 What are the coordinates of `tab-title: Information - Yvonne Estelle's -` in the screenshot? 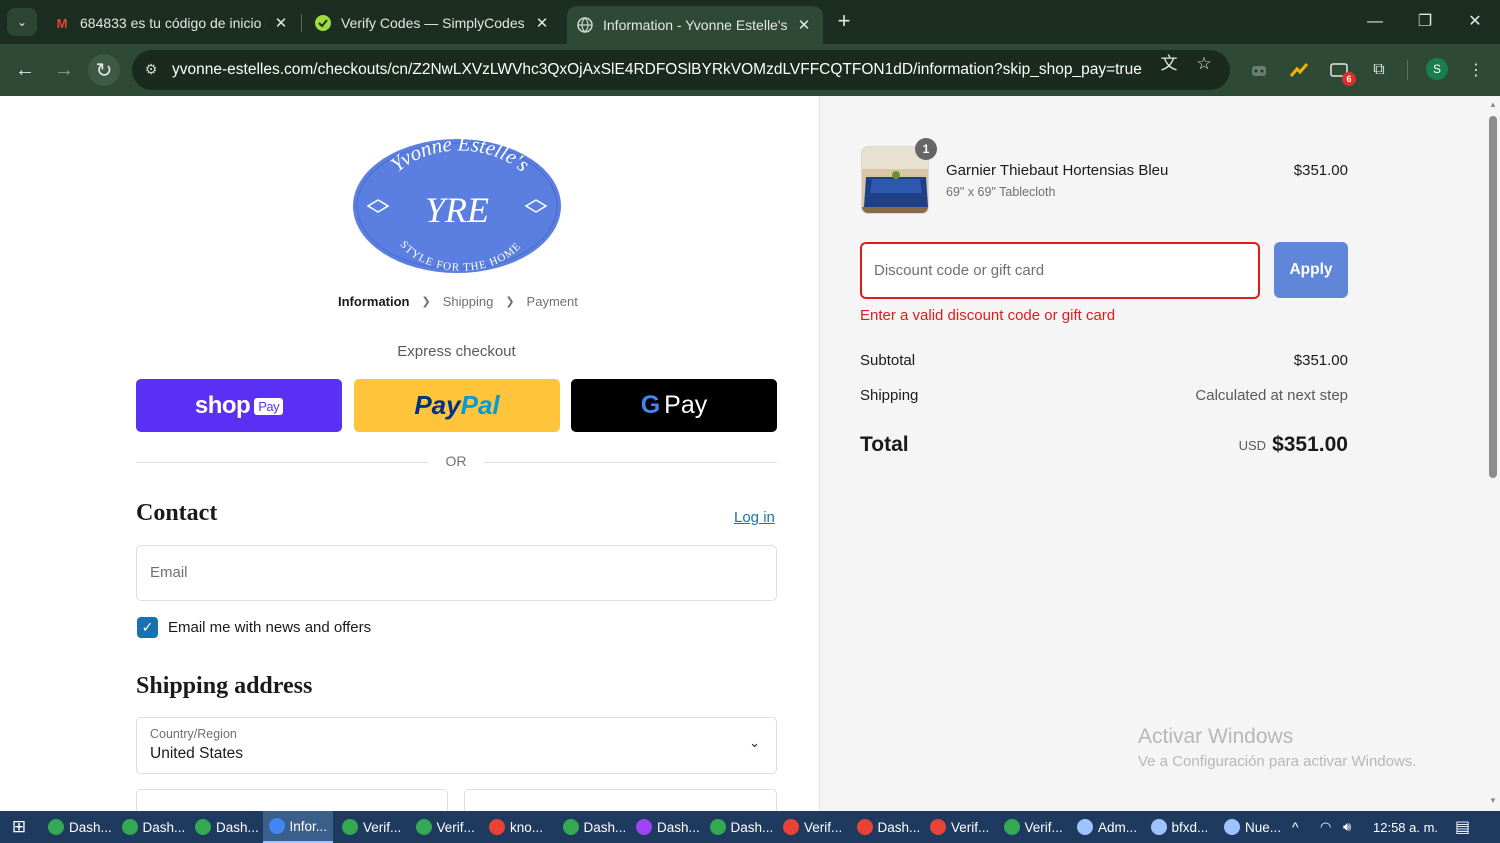 It's located at (696, 25).